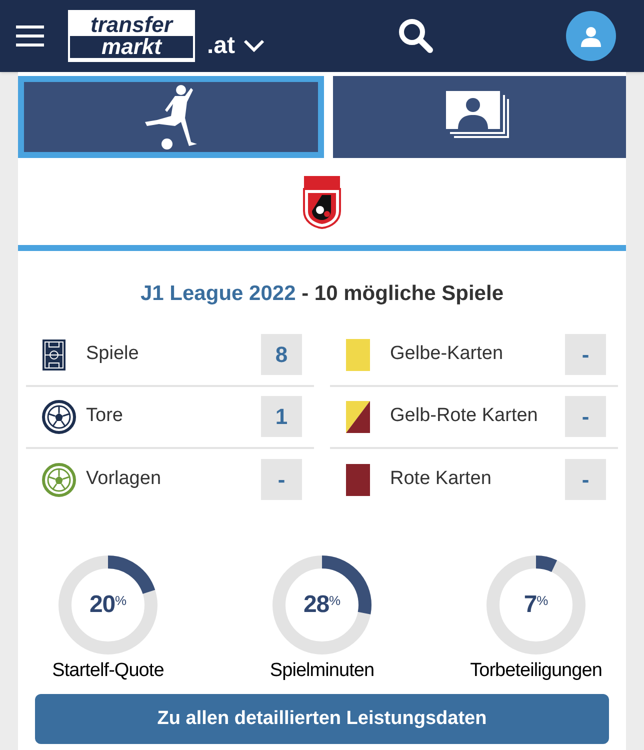 This screenshot has height=750, width=644. What do you see at coordinates (447, 354) in the screenshot?
I see `stat-label: Gelbe-Karten` at bounding box center [447, 354].